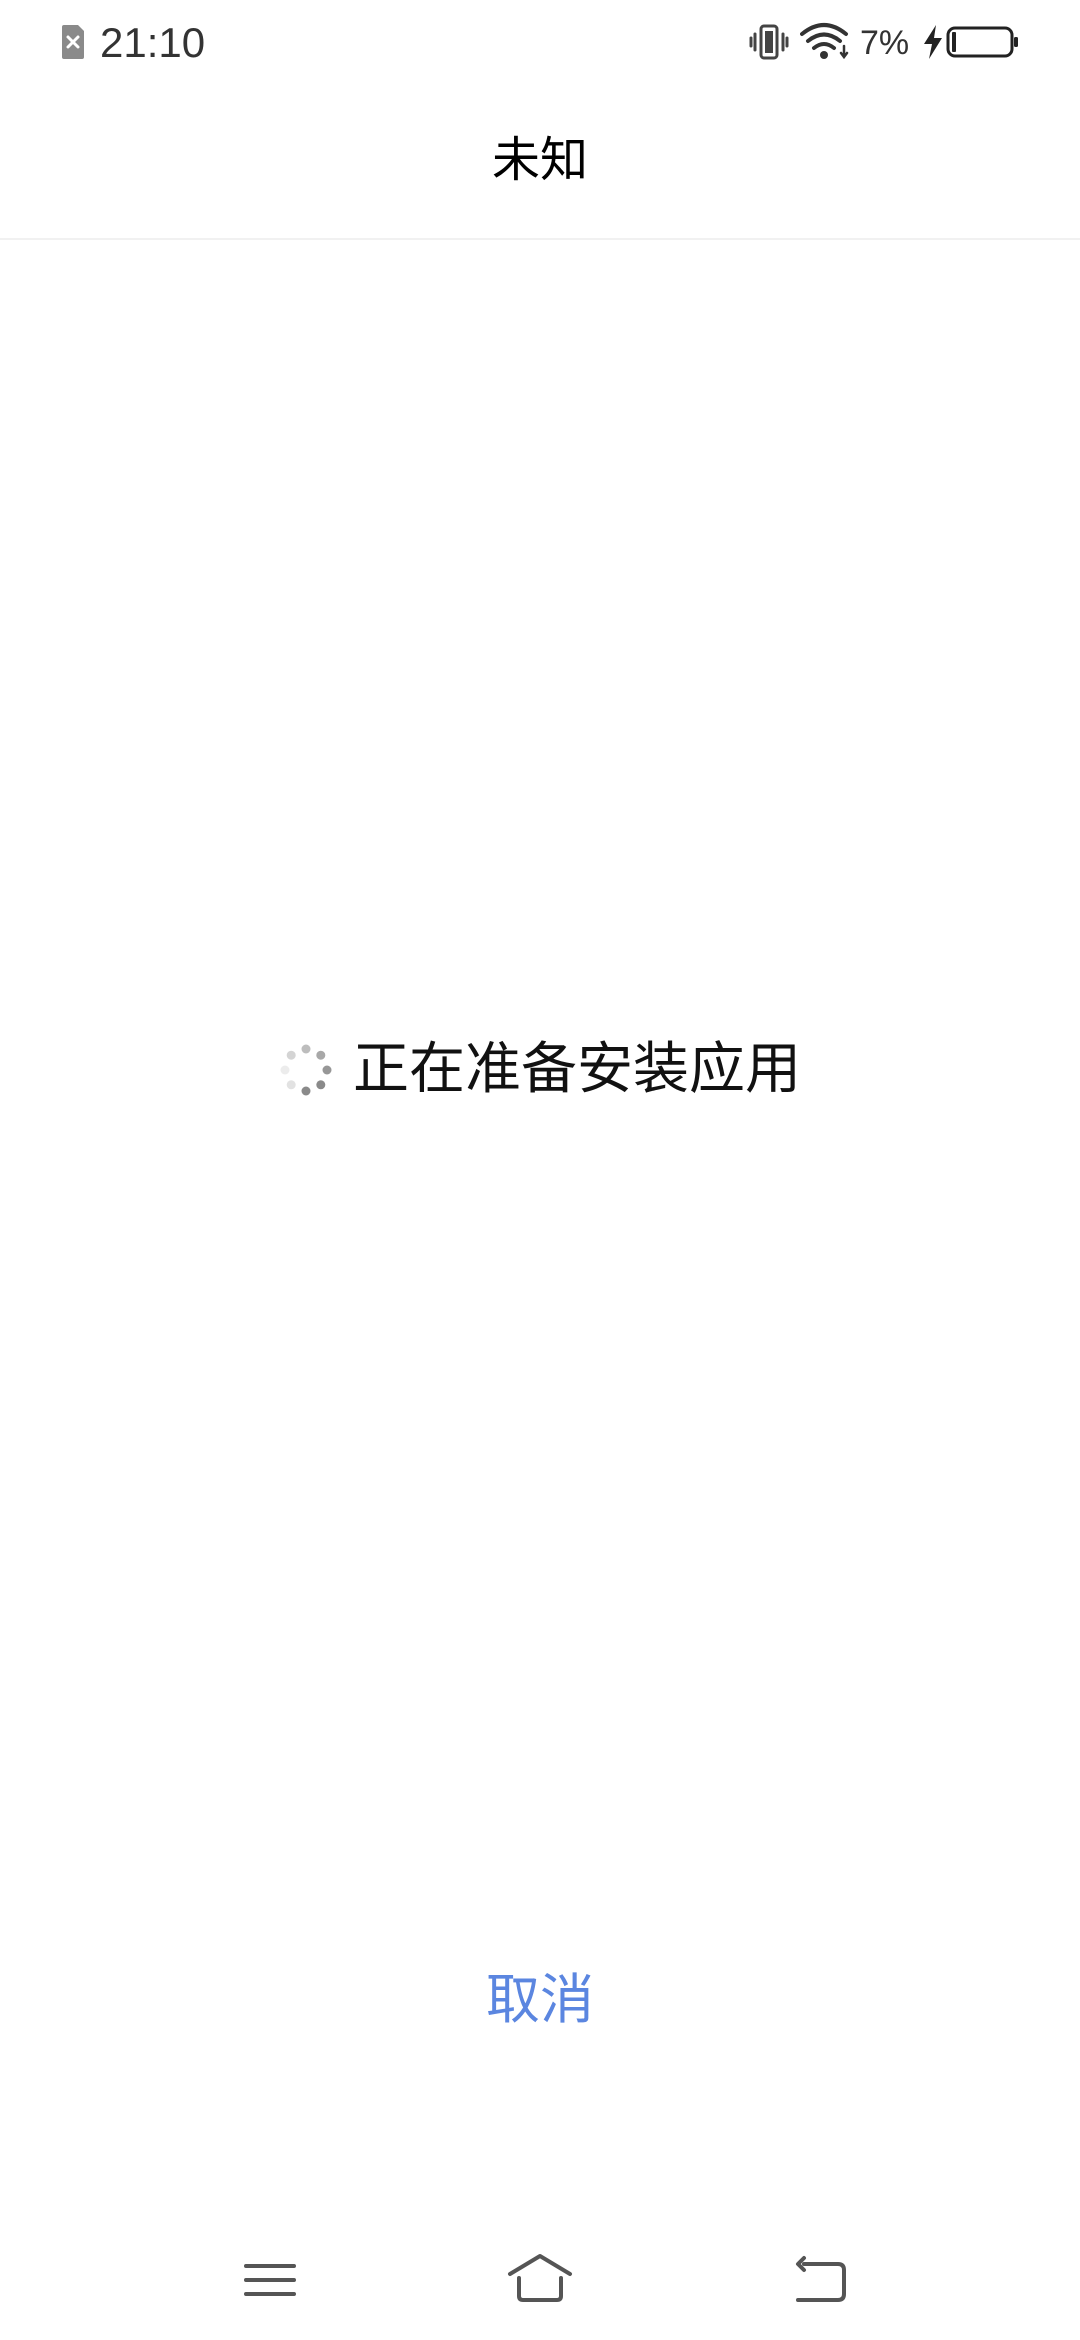  What do you see at coordinates (577, 1069) in the screenshot?
I see `loading-text: 正在准备安装应用` at bounding box center [577, 1069].